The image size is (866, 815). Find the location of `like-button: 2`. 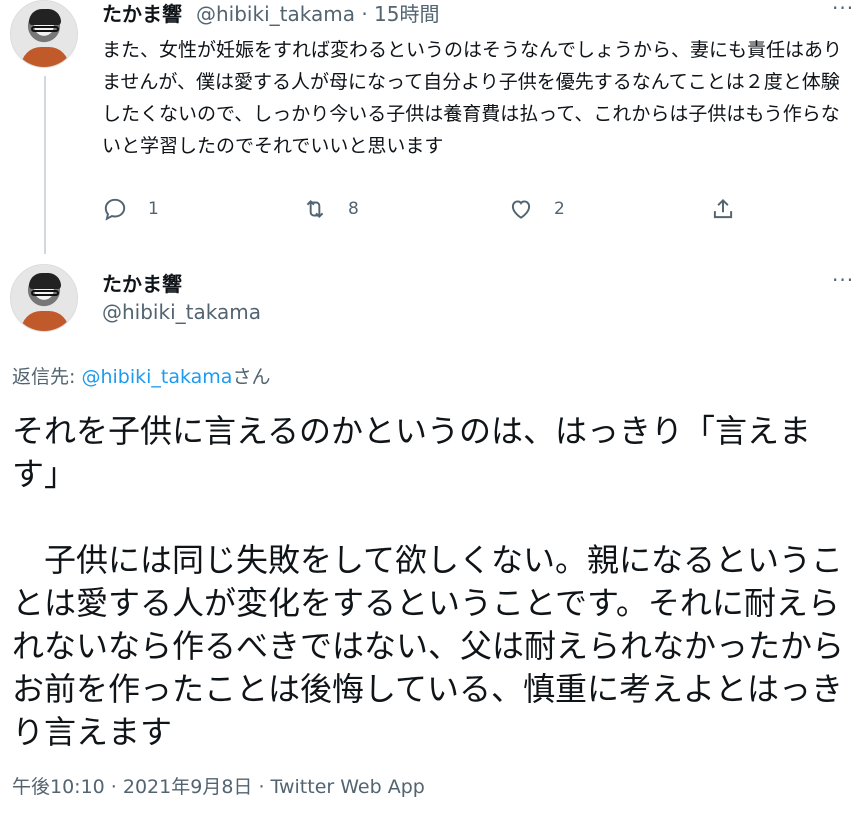

like-button: 2 is located at coordinates (536, 209).